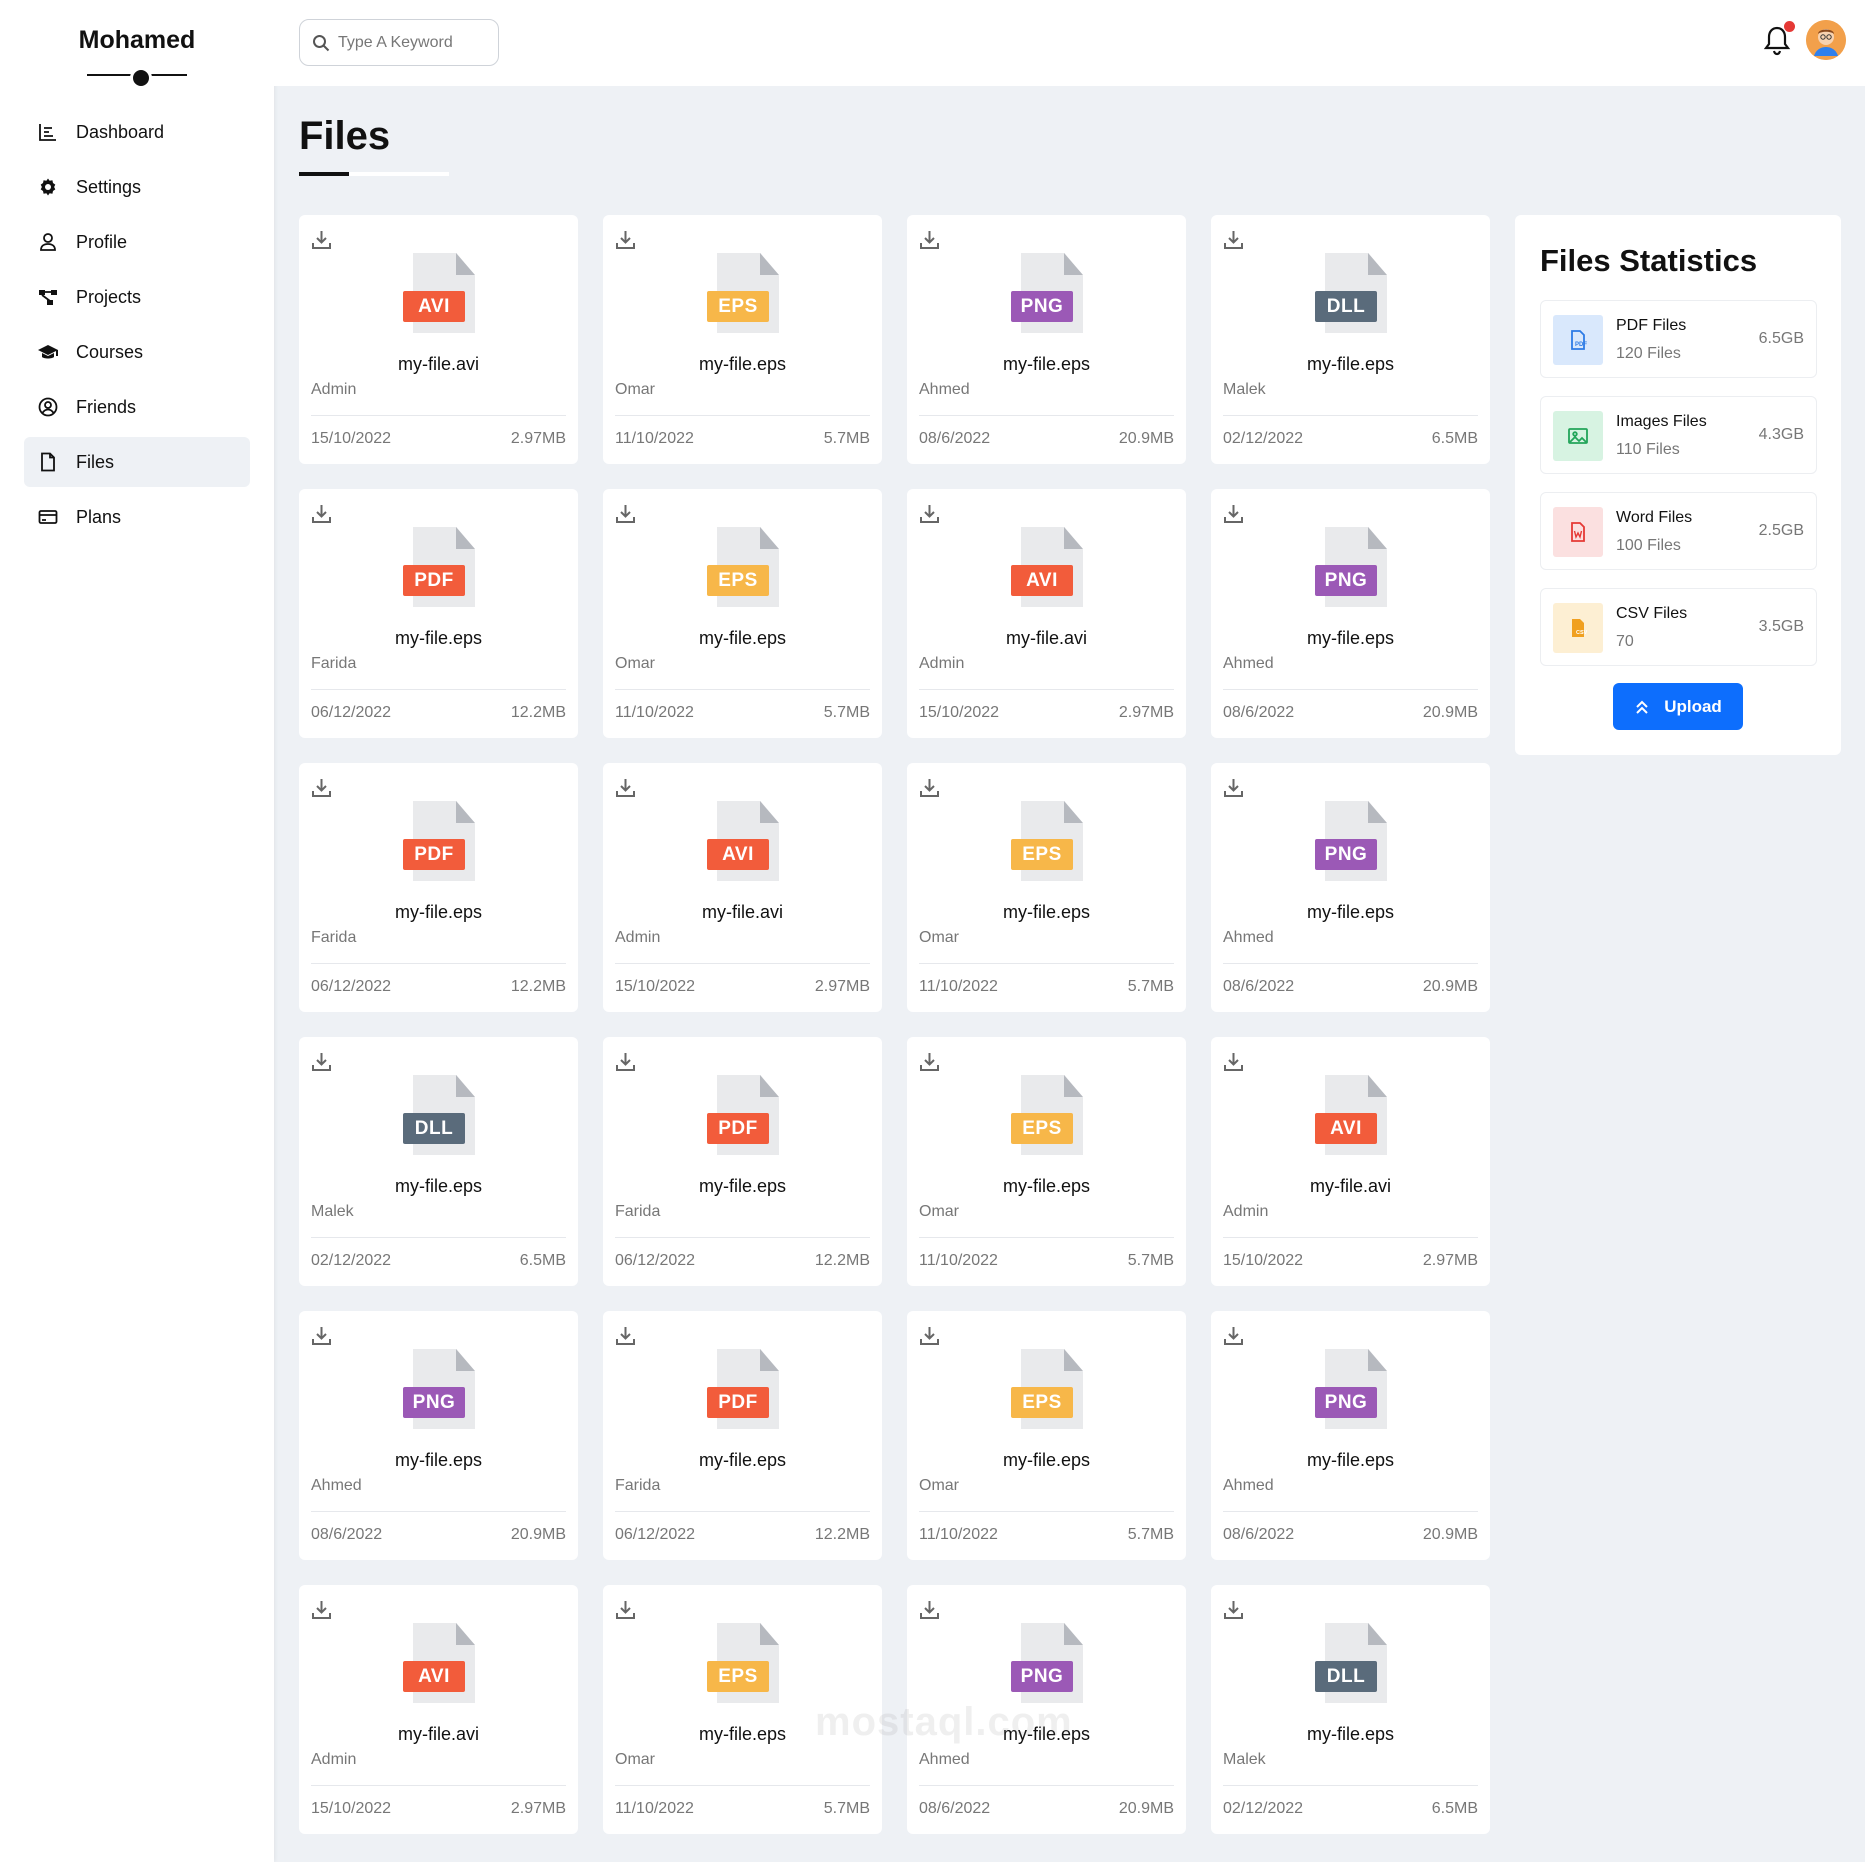 The width and height of the screenshot is (1865, 1862). I want to click on sidebar-item-label: Projects, so click(109, 296).